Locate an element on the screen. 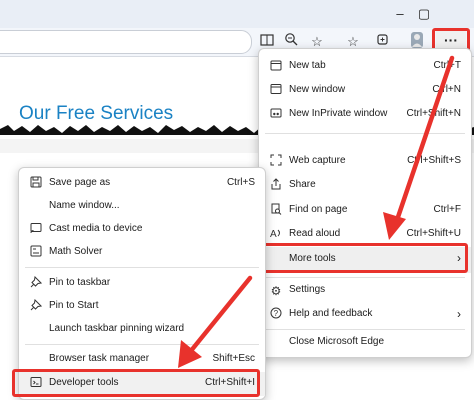  menu-item-find-on-page: Find on page Ctrl+F is located at coordinates (365, 211).